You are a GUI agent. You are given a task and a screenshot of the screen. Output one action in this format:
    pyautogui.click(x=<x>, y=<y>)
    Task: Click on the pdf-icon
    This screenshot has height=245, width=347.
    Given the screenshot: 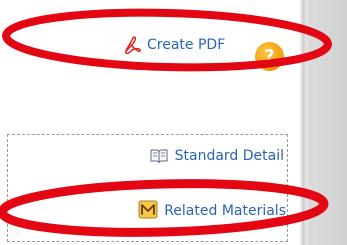 What is the action you would take?
    pyautogui.click(x=133, y=45)
    